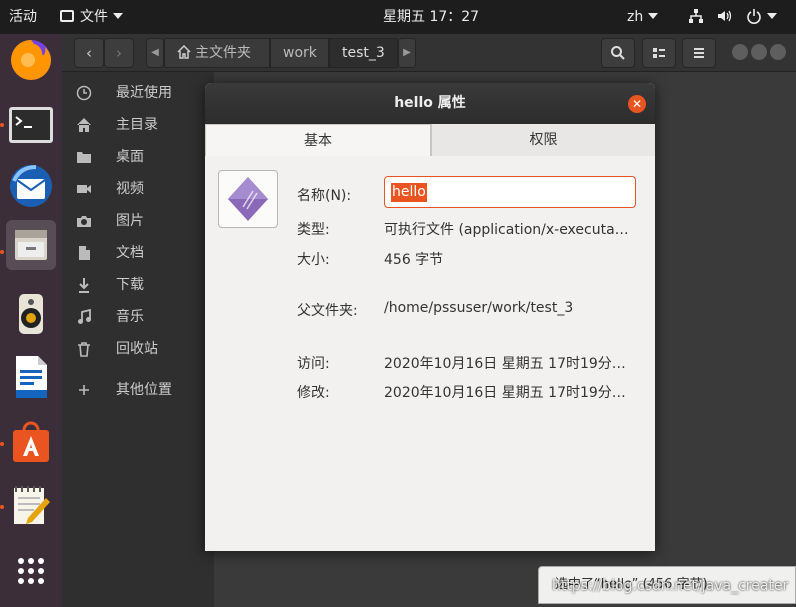 The height and width of the screenshot is (607, 796). I want to click on chevron-right-icon: ›, so click(119, 53).